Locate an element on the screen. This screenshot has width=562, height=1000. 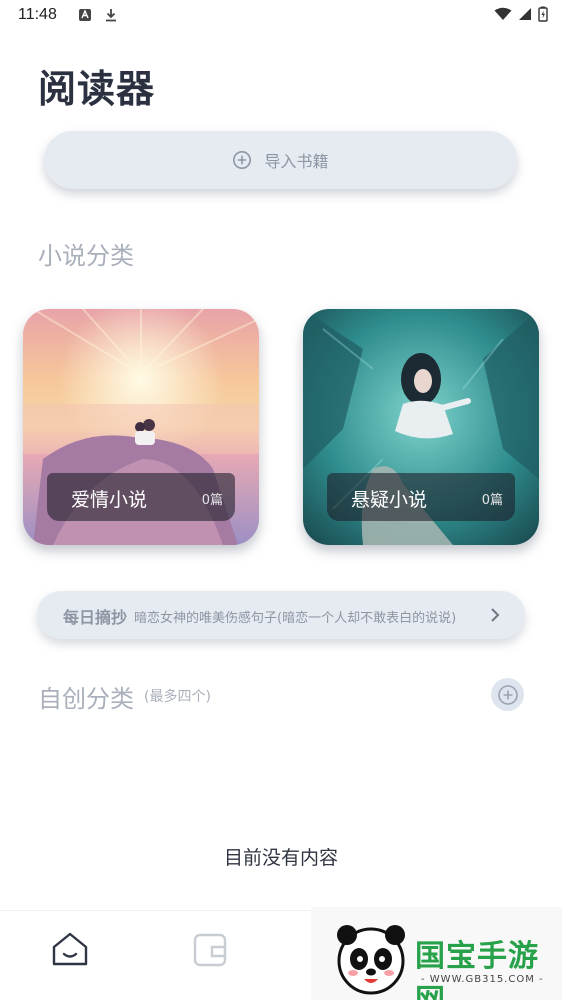
download-icon is located at coordinates (111, 15).